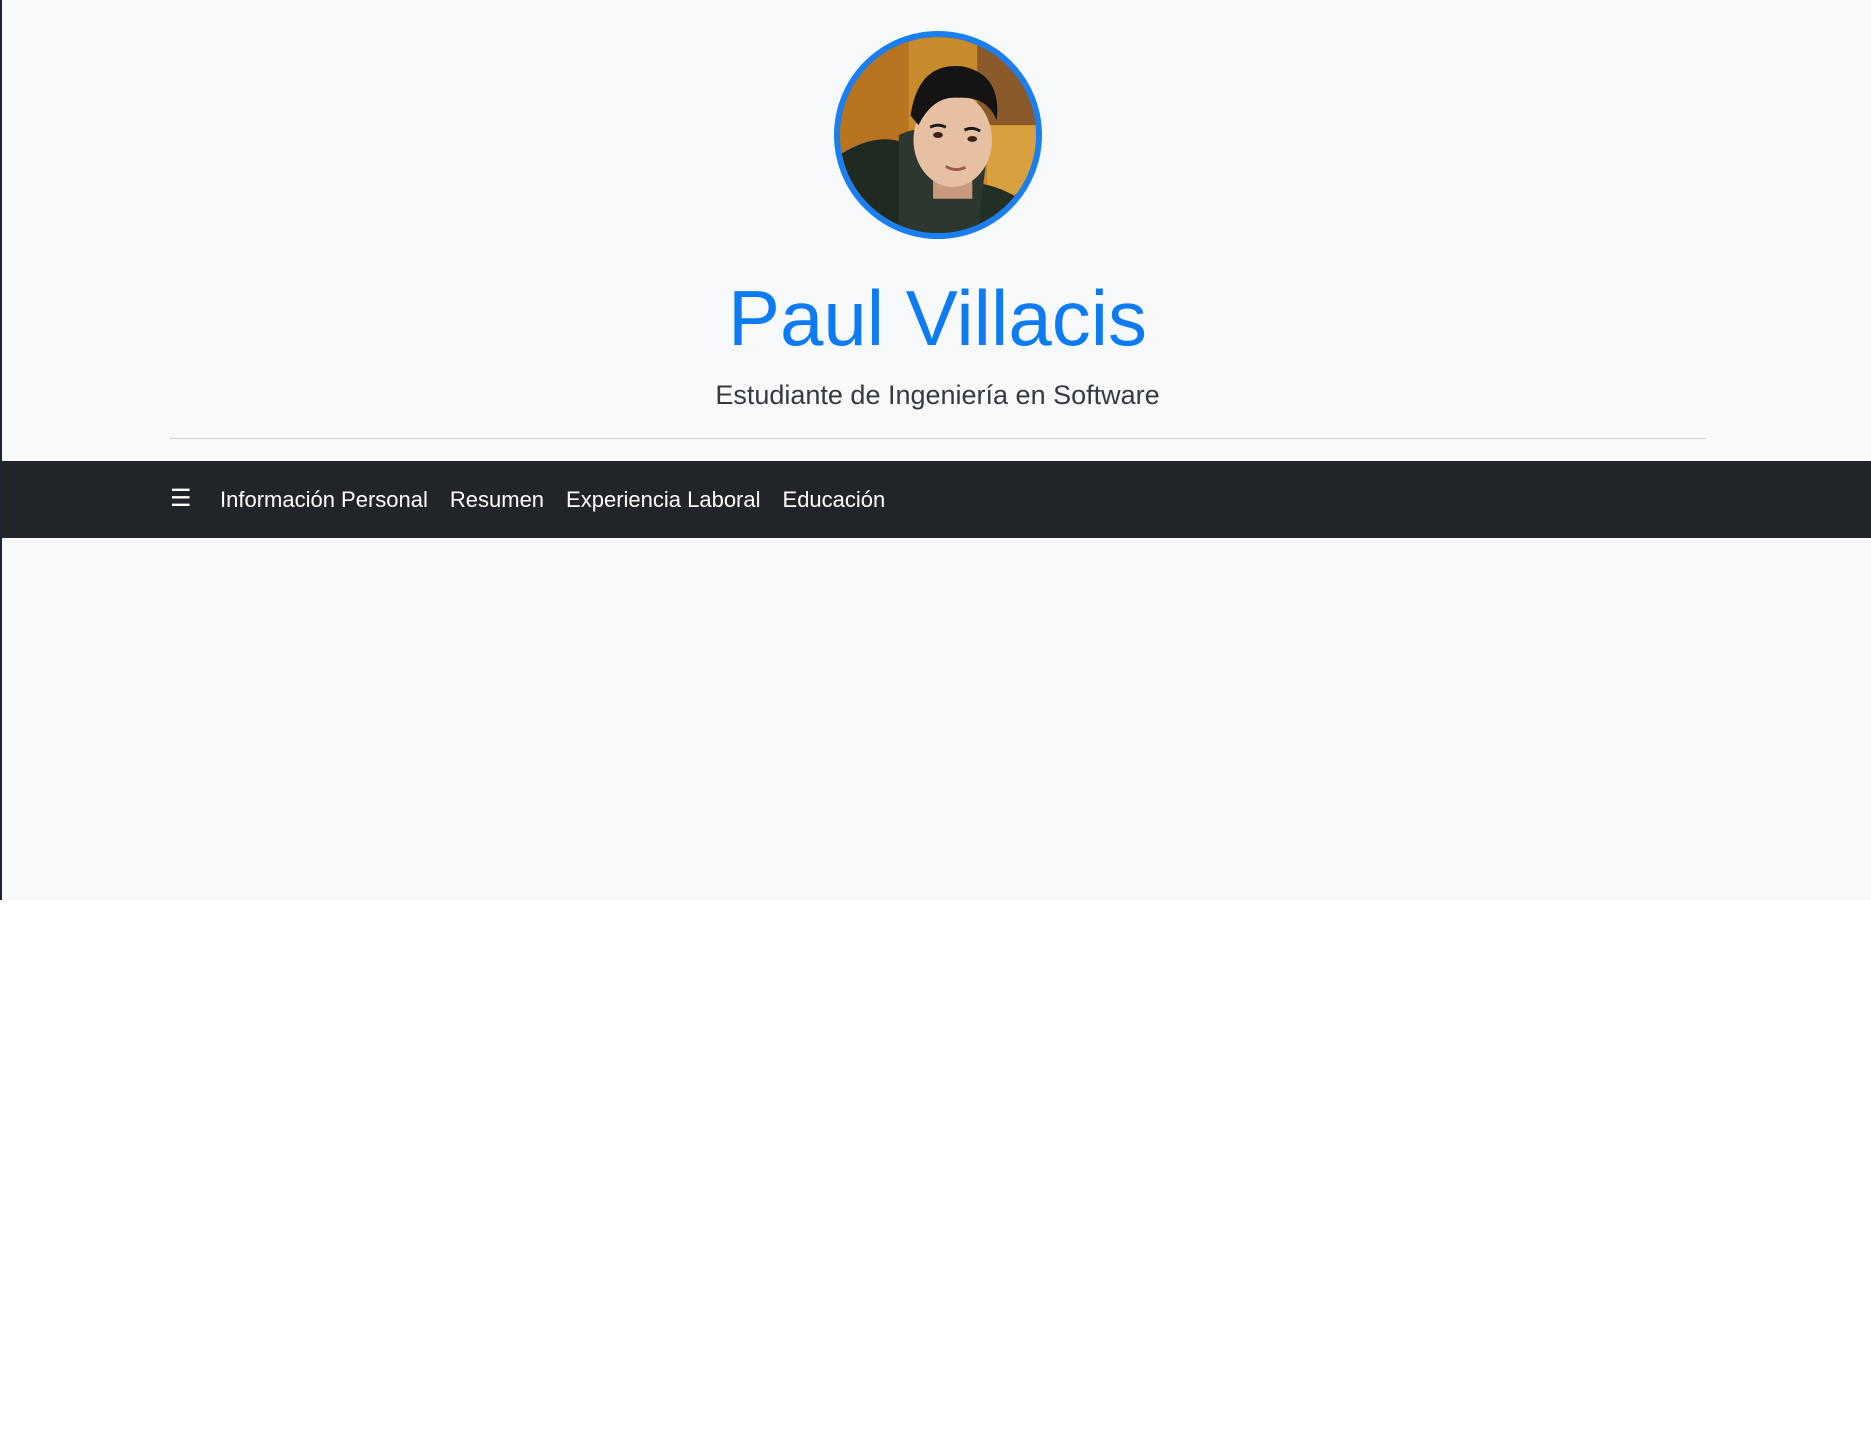  Describe the element at coordinates (497, 500) in the screenshot. I see `nav-item-resumen: Resumen` at that location.